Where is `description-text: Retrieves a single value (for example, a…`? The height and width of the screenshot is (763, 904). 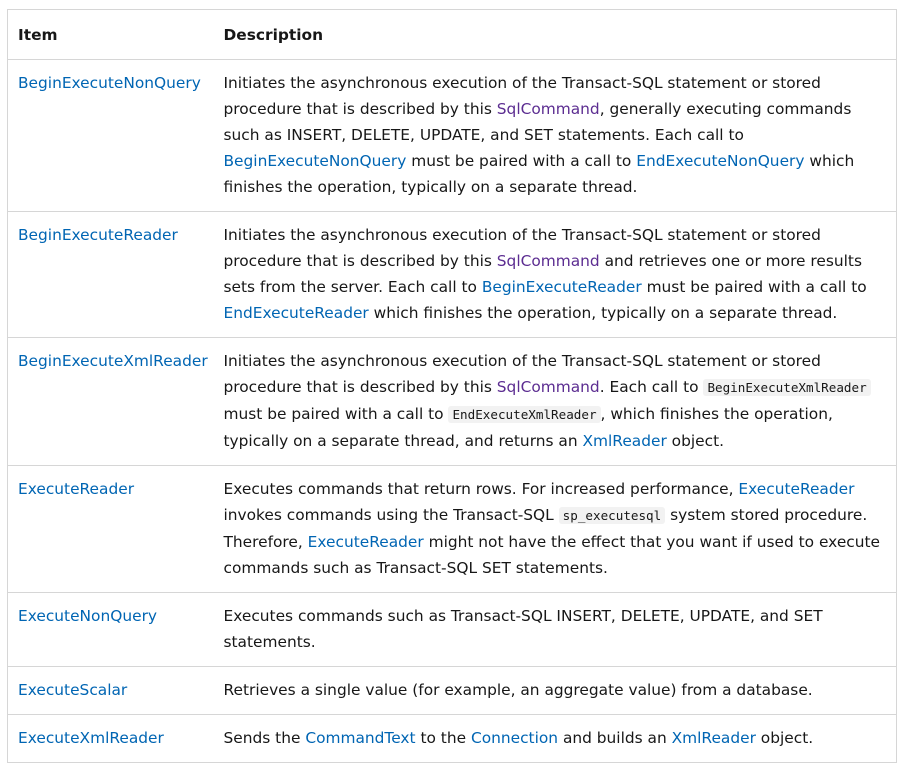 description-text: Retrieves a single value (for example, a… is located at coordinates (518, 690).